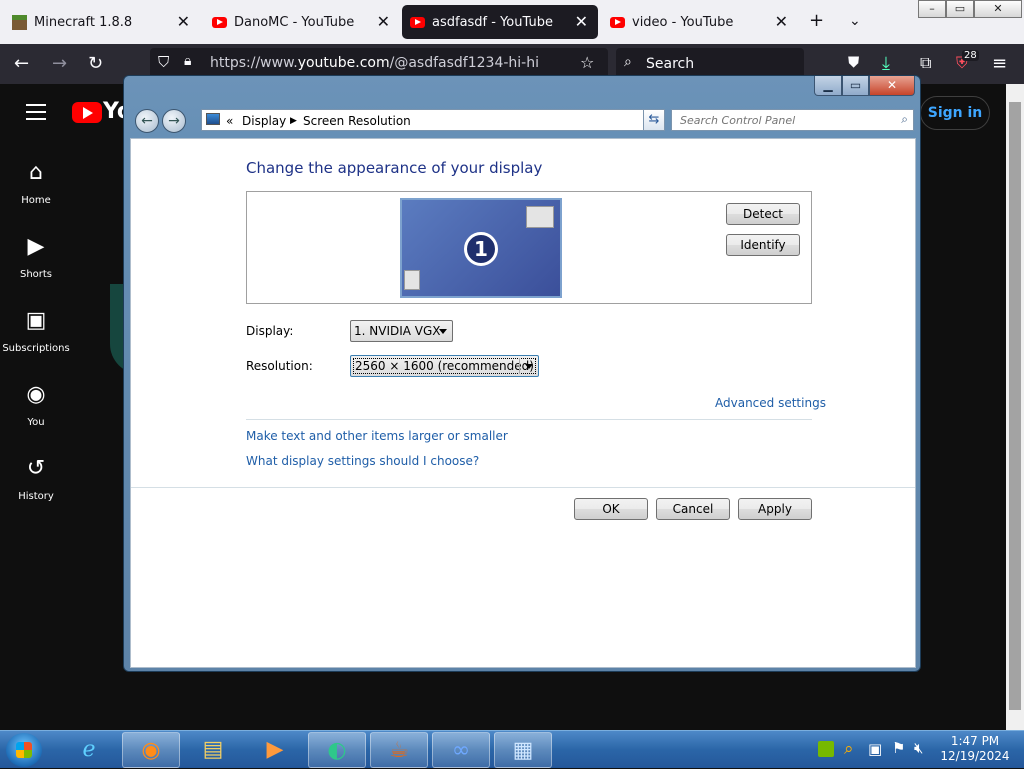 The height and width of the screenshot is (769, 1024). What do you see at coordinates (975, 749) in the screenshot?
I see `clock: 1:47 PM 12/19/2024` at bounding box center [975, 749].